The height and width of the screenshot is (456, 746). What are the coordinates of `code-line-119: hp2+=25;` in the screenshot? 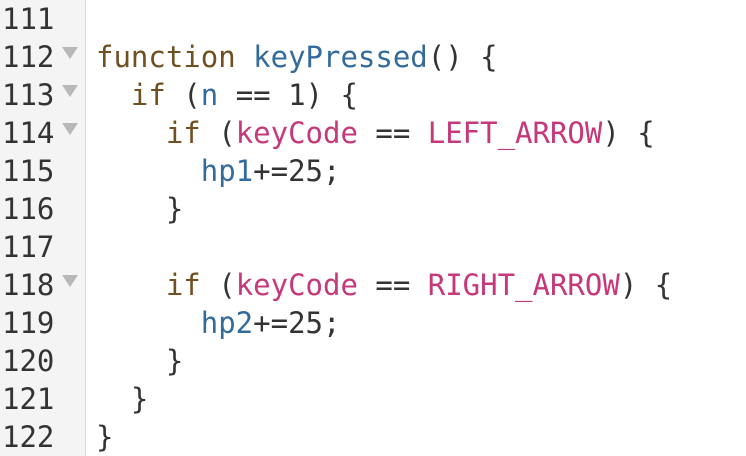 It's located at (218, 323).